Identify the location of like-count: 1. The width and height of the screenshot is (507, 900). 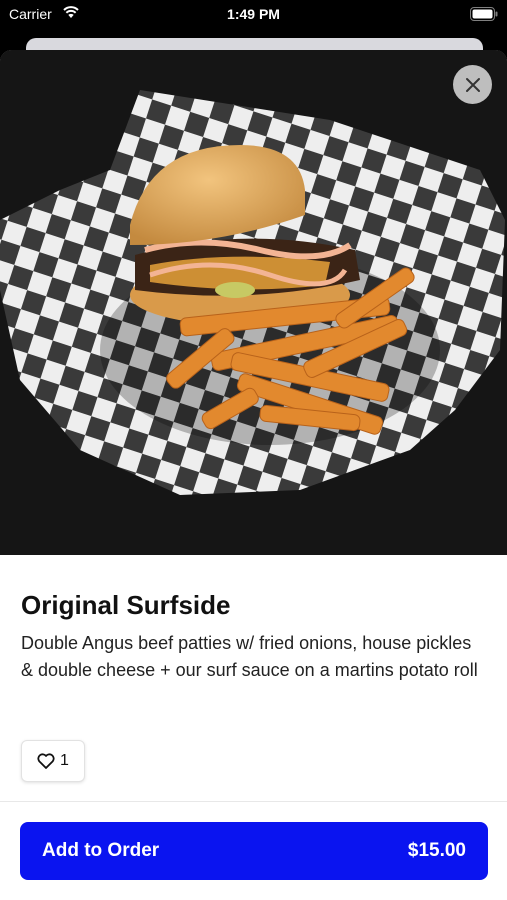
(64, 760).